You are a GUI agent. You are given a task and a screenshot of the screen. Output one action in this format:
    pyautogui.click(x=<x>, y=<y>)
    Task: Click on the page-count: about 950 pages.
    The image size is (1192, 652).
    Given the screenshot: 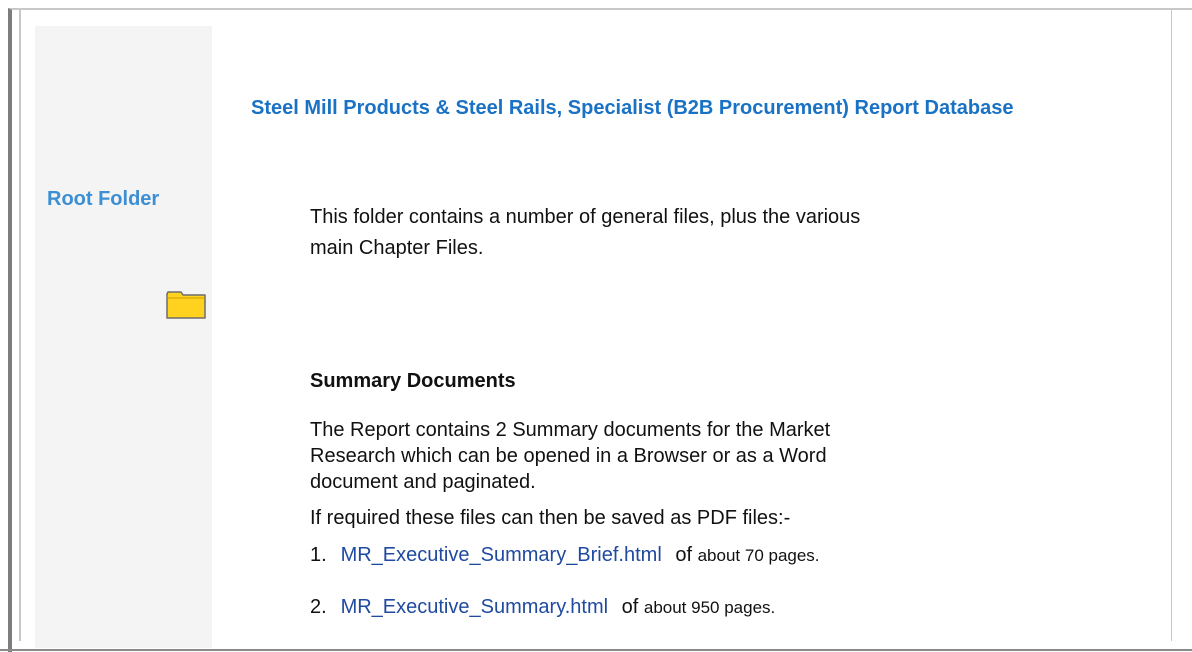 What is the action you would take?
    pyautogui.click(x=709, y=607)
    